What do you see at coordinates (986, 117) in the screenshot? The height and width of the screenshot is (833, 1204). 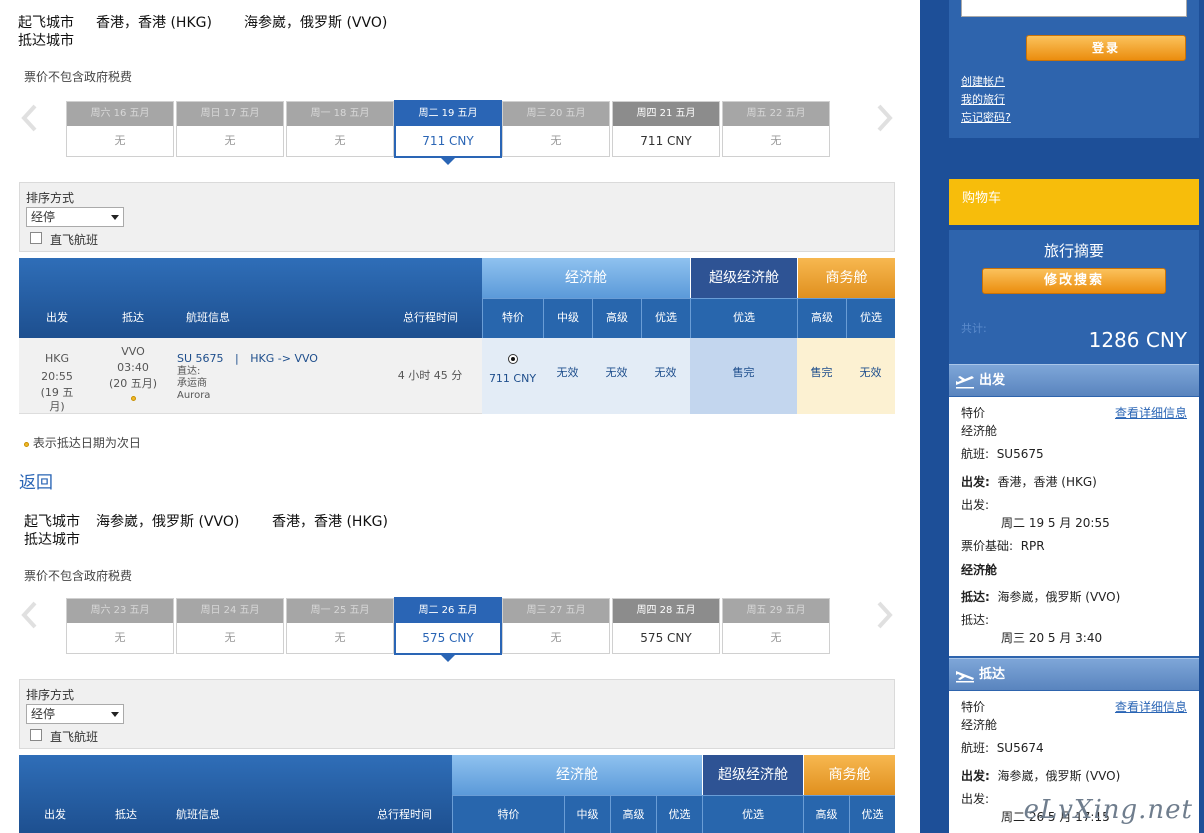 I see `forgot-password-link: 忘记密码?` at bounding box center [986, 117].